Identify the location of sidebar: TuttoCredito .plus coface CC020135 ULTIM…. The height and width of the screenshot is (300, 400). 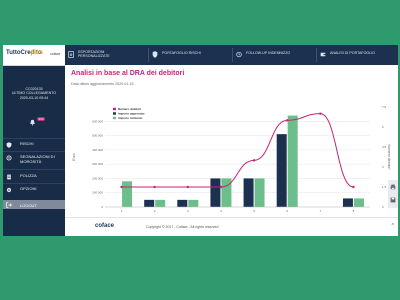
(34, 140).